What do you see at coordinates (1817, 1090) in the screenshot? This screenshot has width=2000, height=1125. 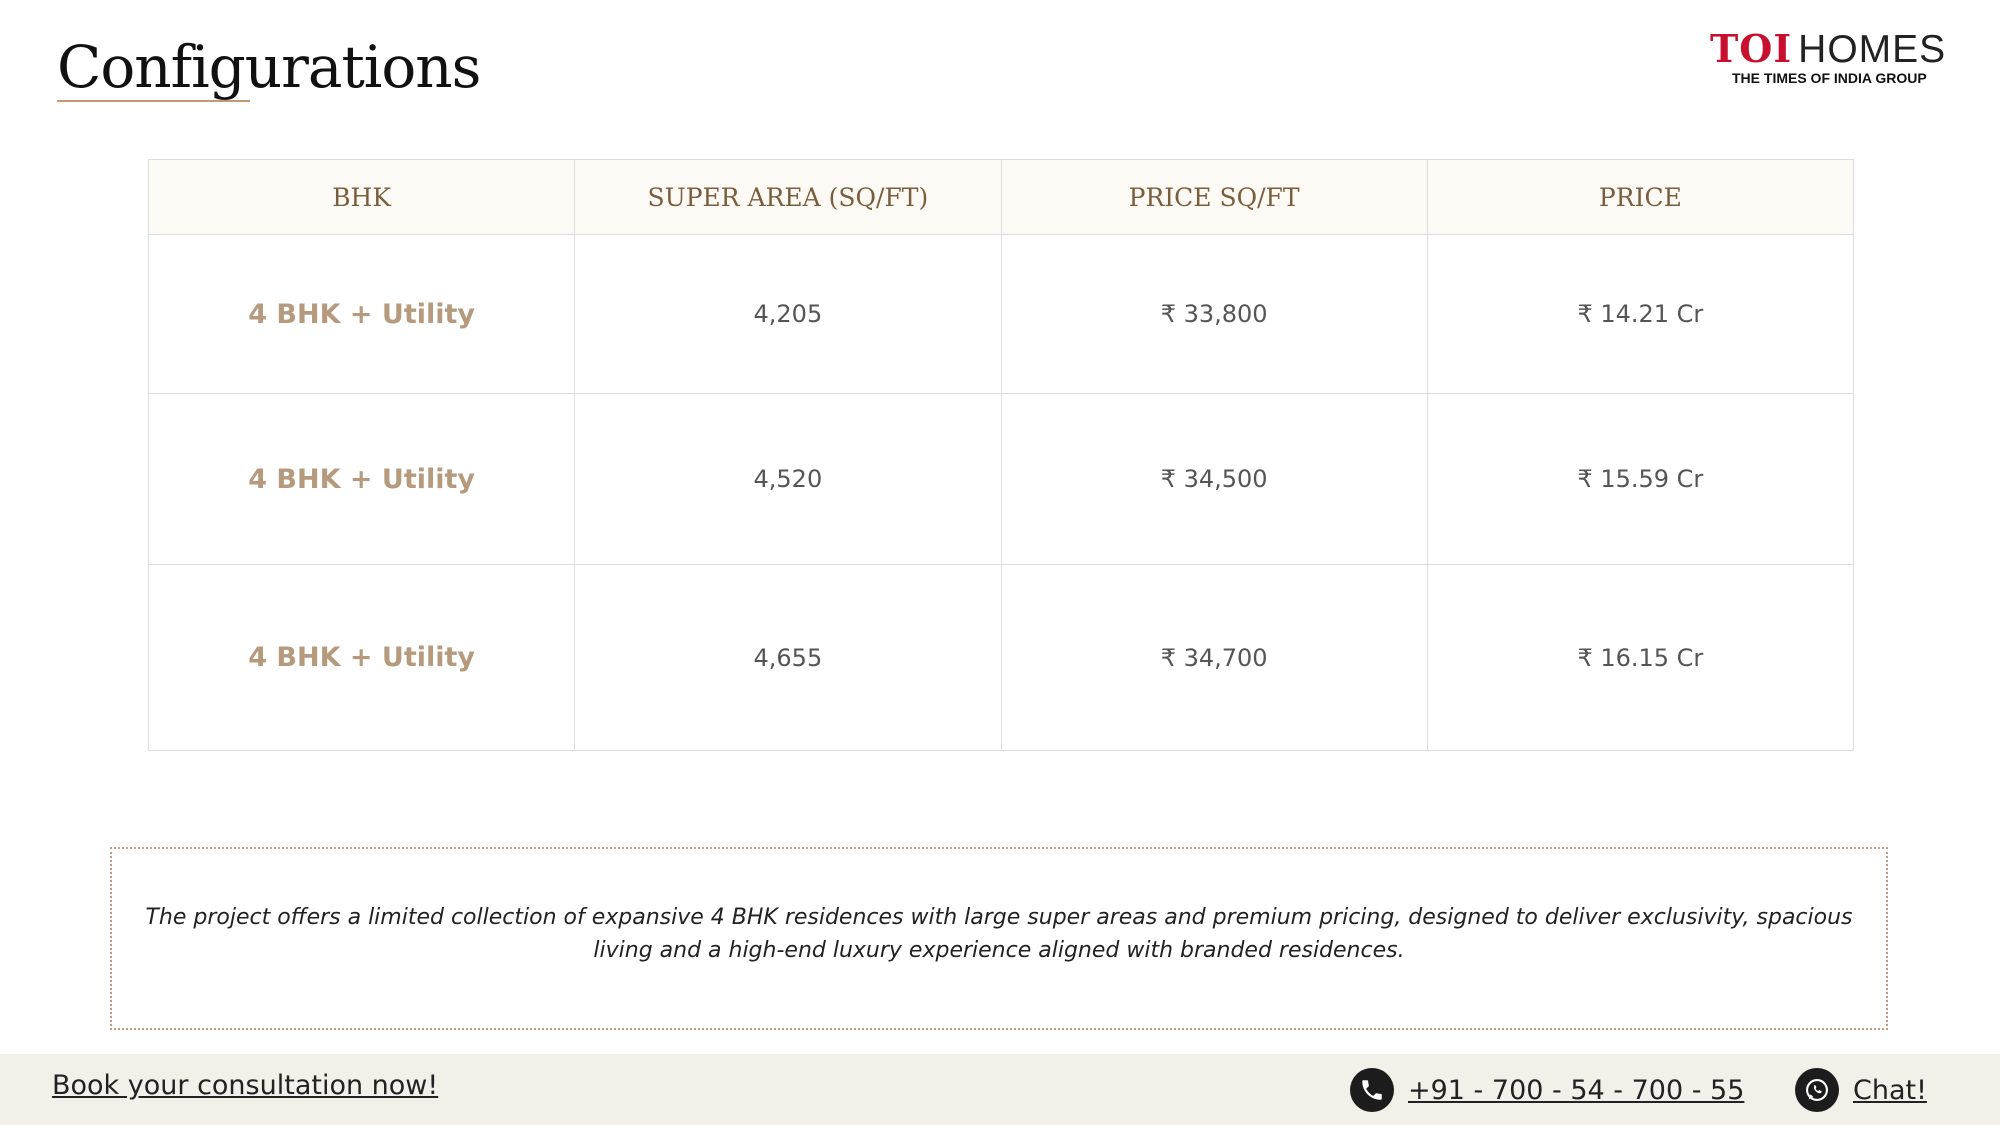 I see `whatsapp-icon` at bounding box center [1817, 1090].